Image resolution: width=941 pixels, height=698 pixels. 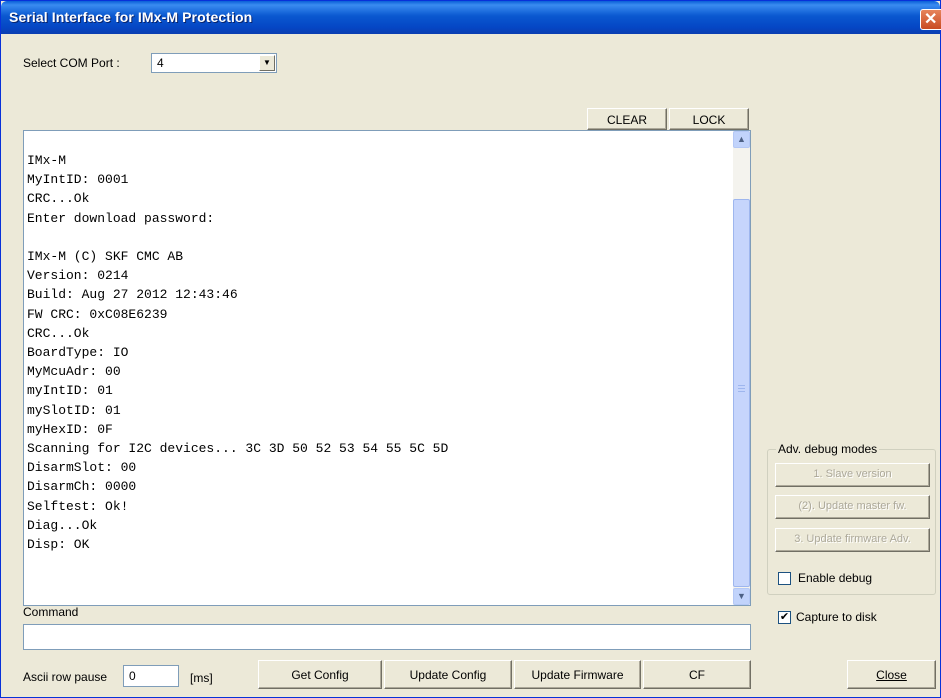 What do you see at coordinates (151, 676) in the screenshot?
I see `ascii-row-pause-input: 0` at bounding box center [151, 676].